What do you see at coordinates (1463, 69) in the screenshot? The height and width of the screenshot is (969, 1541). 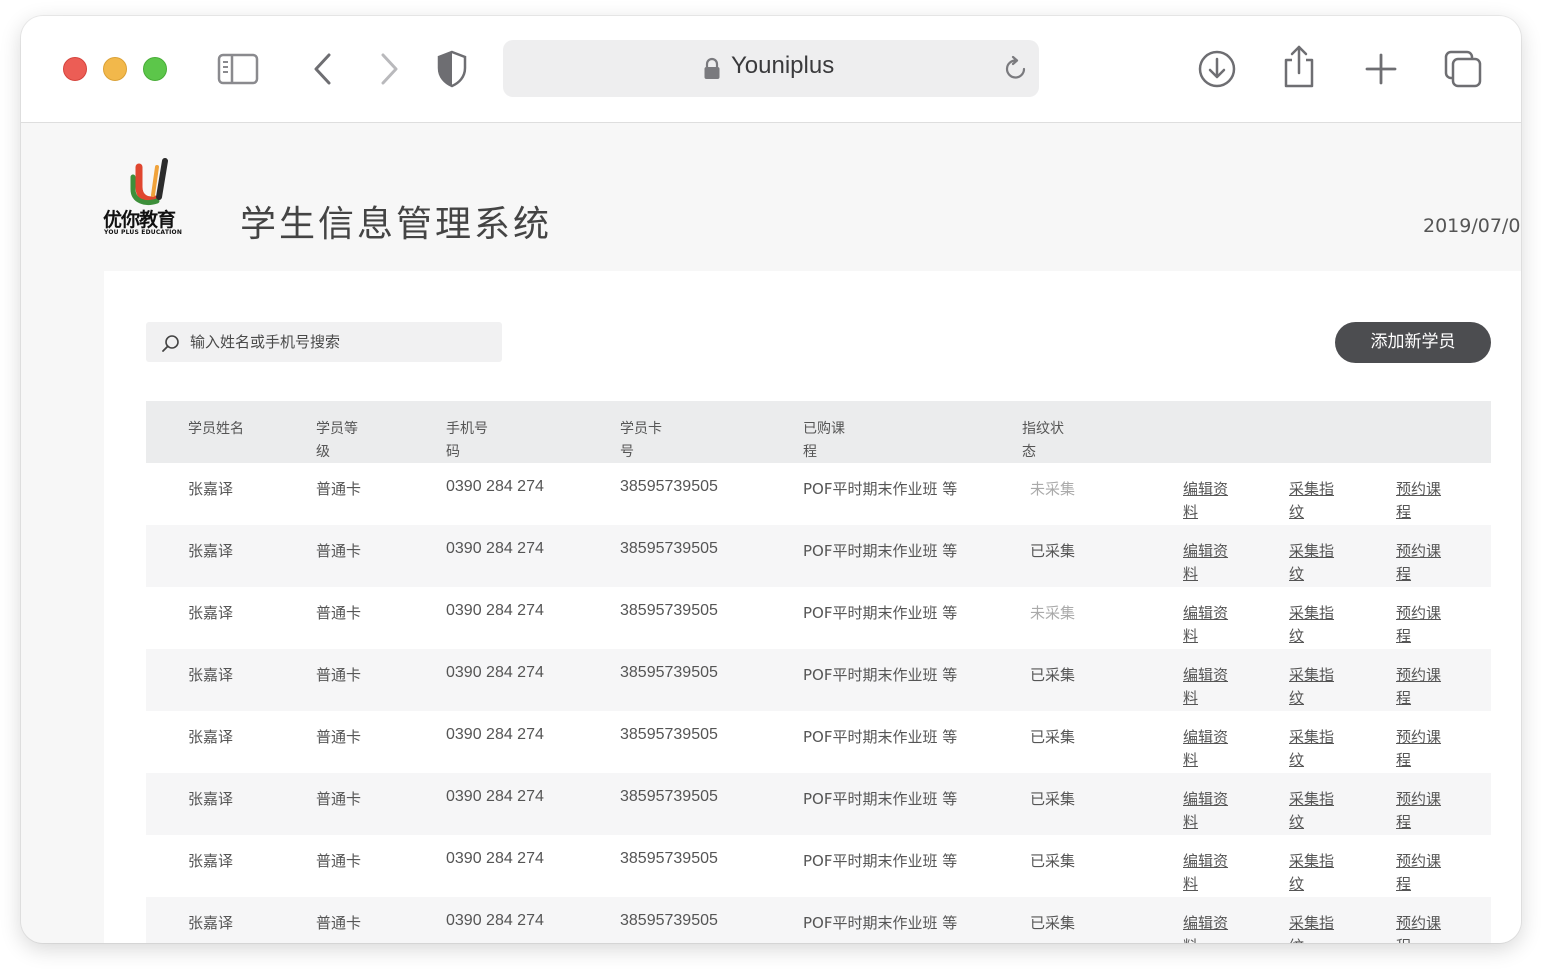 I see `tabs-icon` at bounding box center [1463, 69].